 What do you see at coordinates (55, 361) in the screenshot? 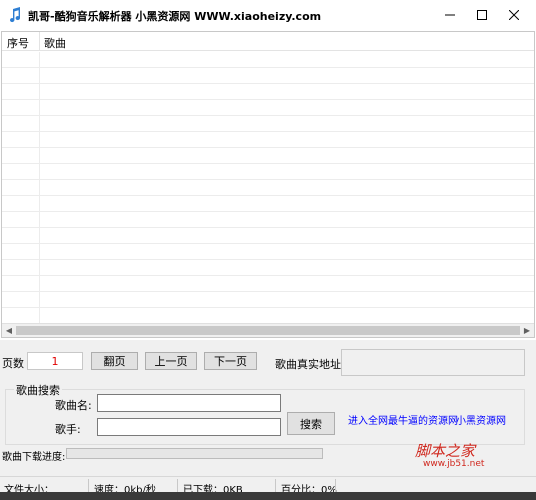
I see `page-input` at bounding box center [55, 361].